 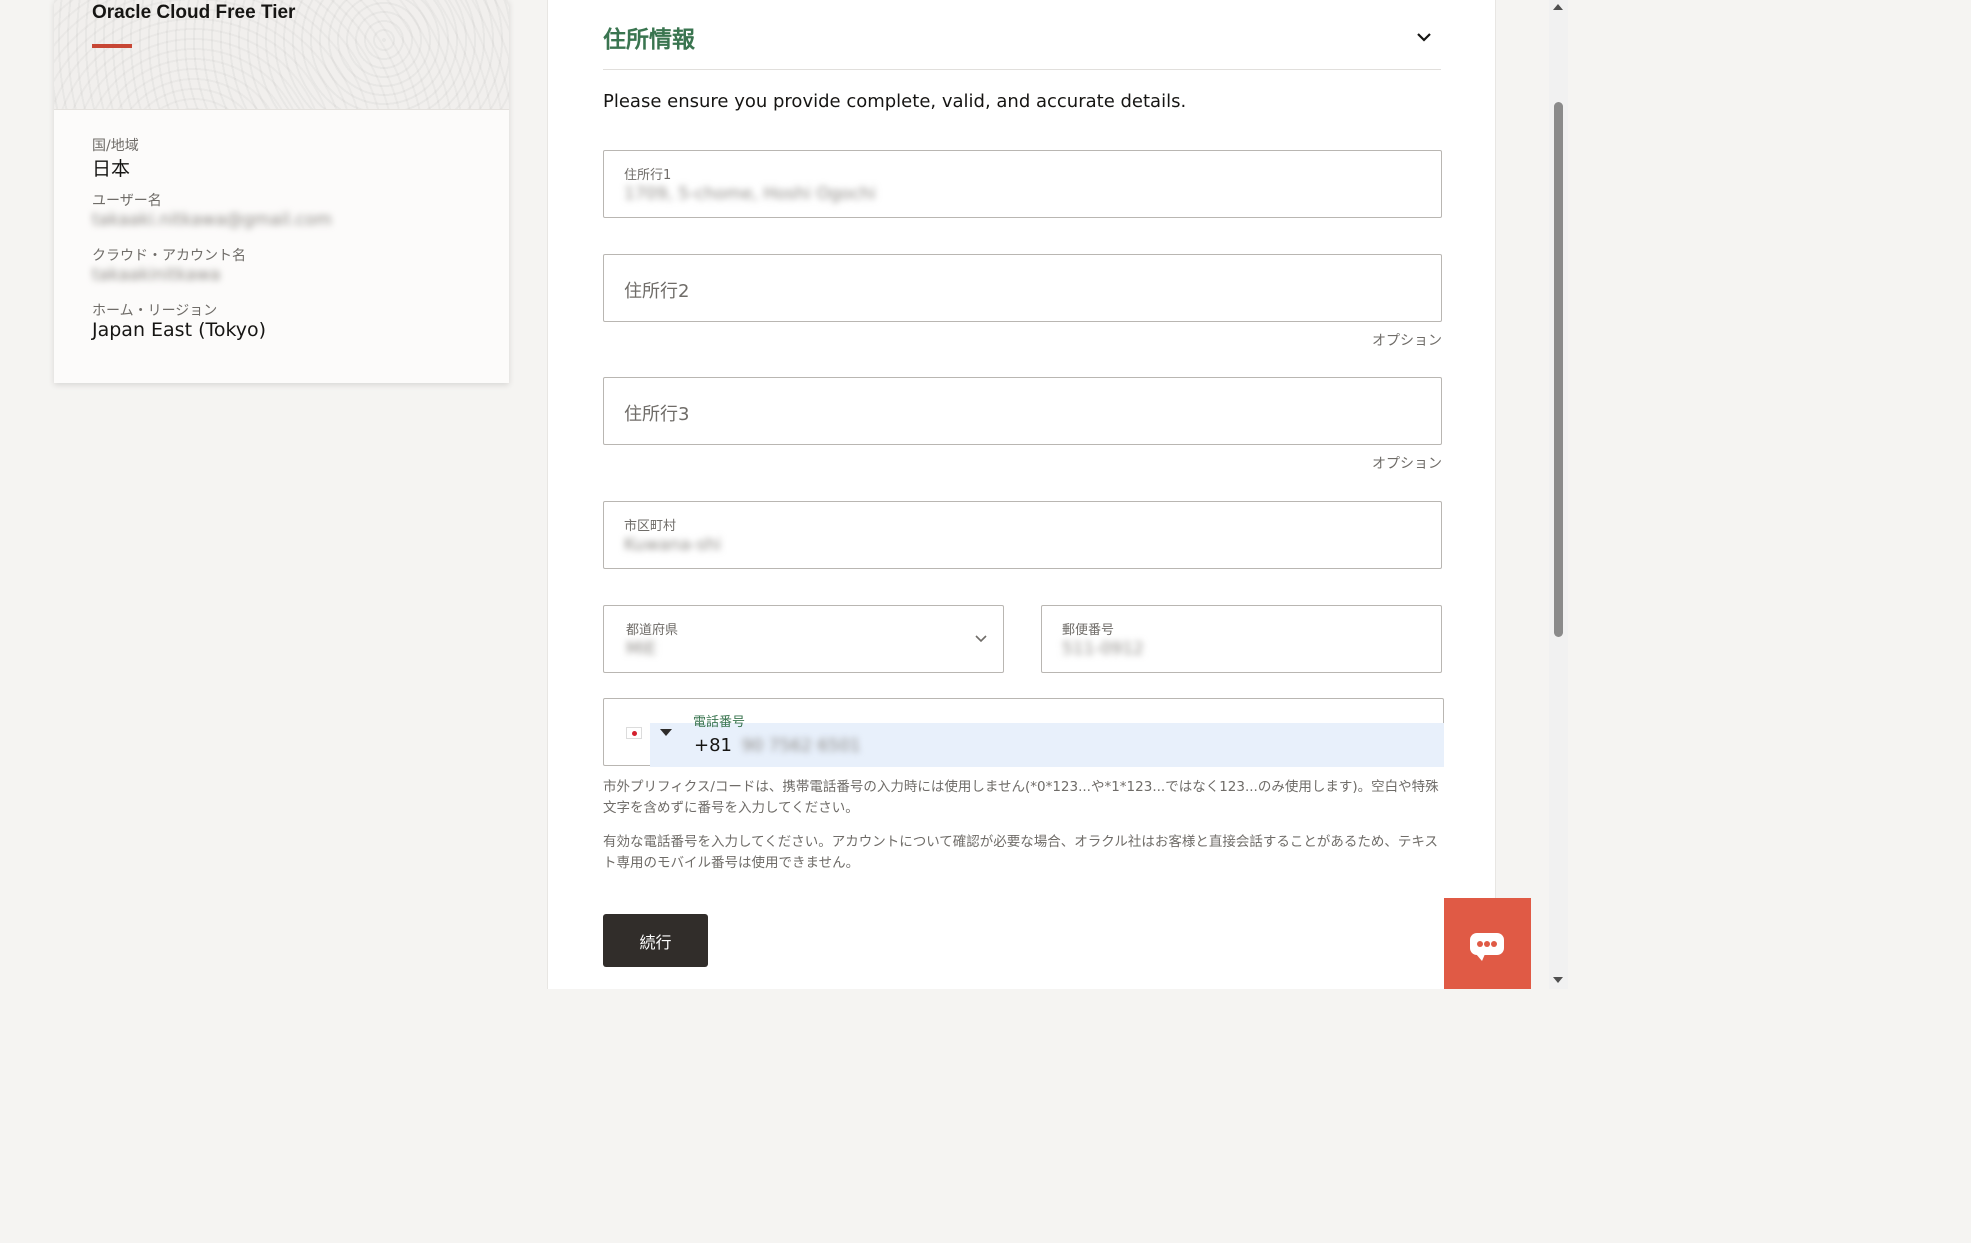 I want to click on phone-label: 電話番号, so click(x=719, y=722).